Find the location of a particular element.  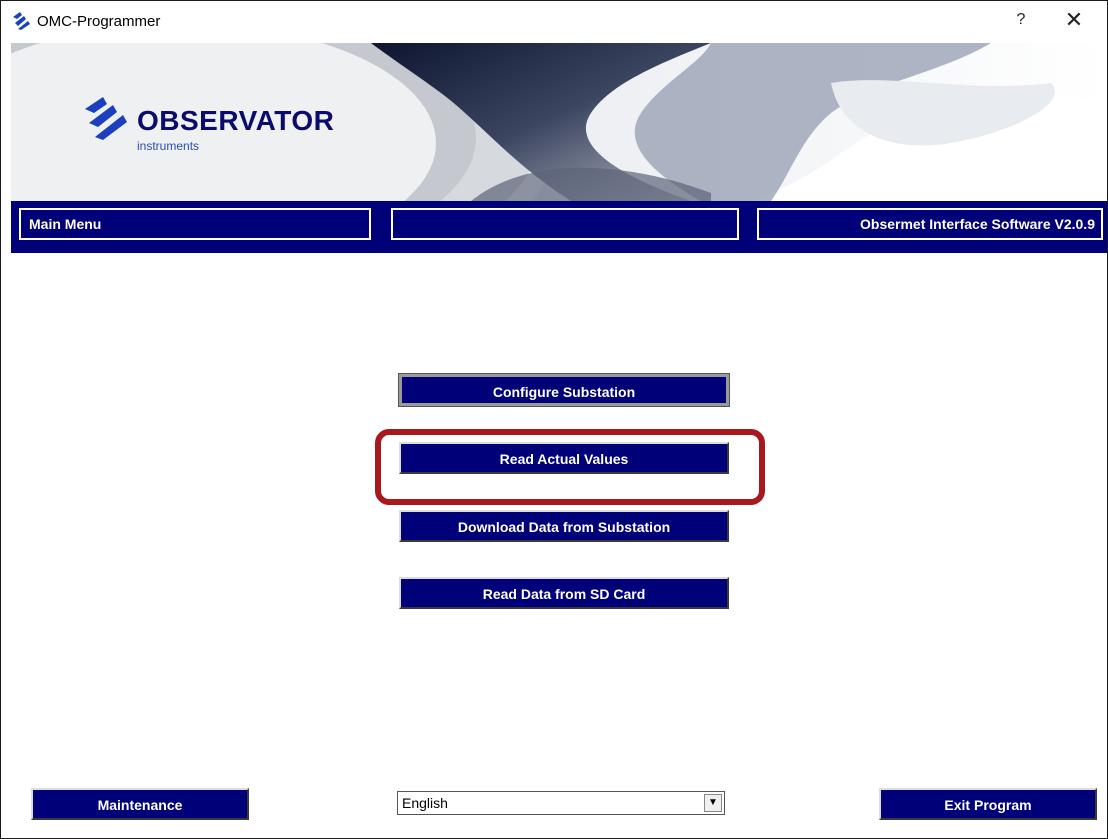

close-icon: ✕ is located at coordinates (1074, 20).